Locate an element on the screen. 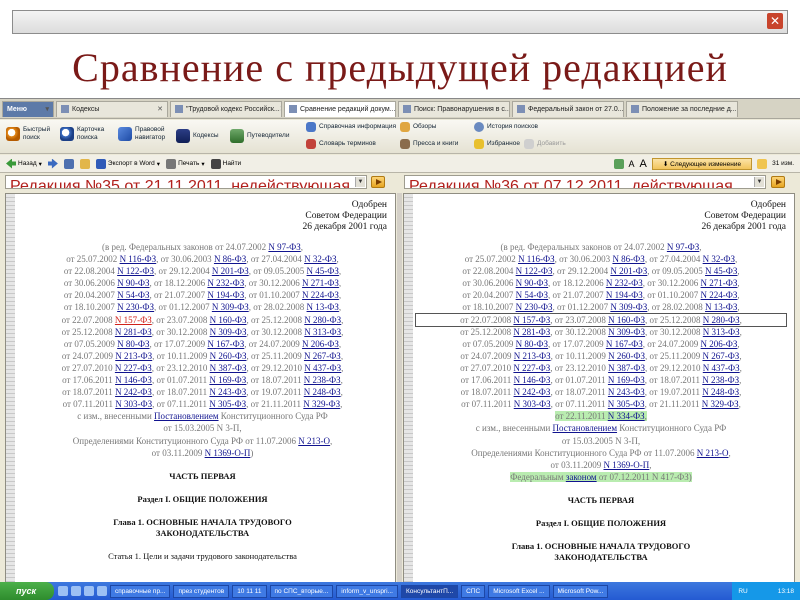 This screenshot has width=800, height=600. right-scrollbar is located at coordinates (408, 388).